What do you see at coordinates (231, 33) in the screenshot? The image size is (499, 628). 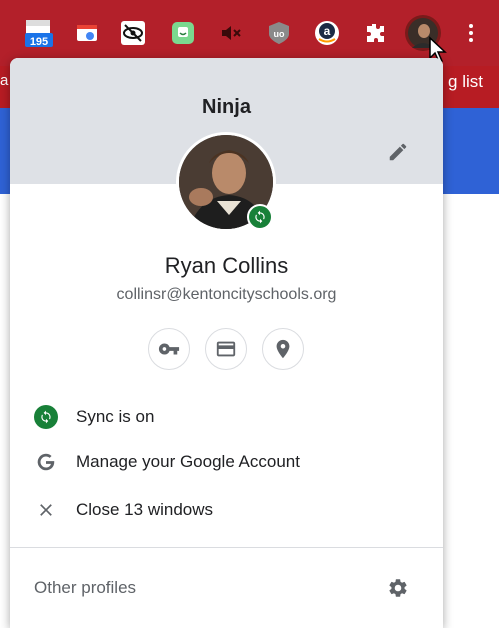 I see `mute-tab-extension-icon` at bounding box center [231, 33].